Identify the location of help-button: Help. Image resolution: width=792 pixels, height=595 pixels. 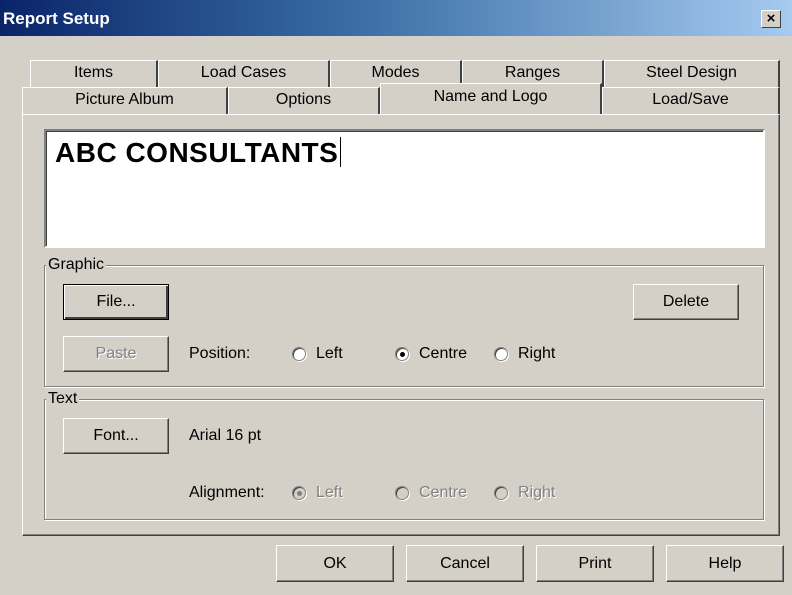
(725, 563).